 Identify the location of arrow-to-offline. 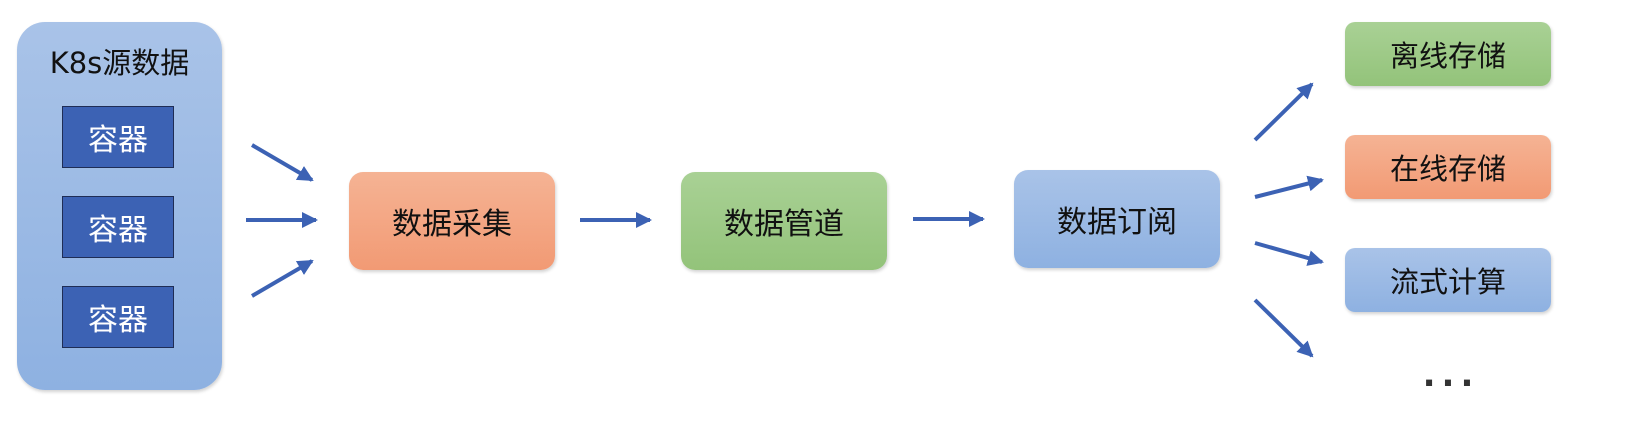
(1283, 112).